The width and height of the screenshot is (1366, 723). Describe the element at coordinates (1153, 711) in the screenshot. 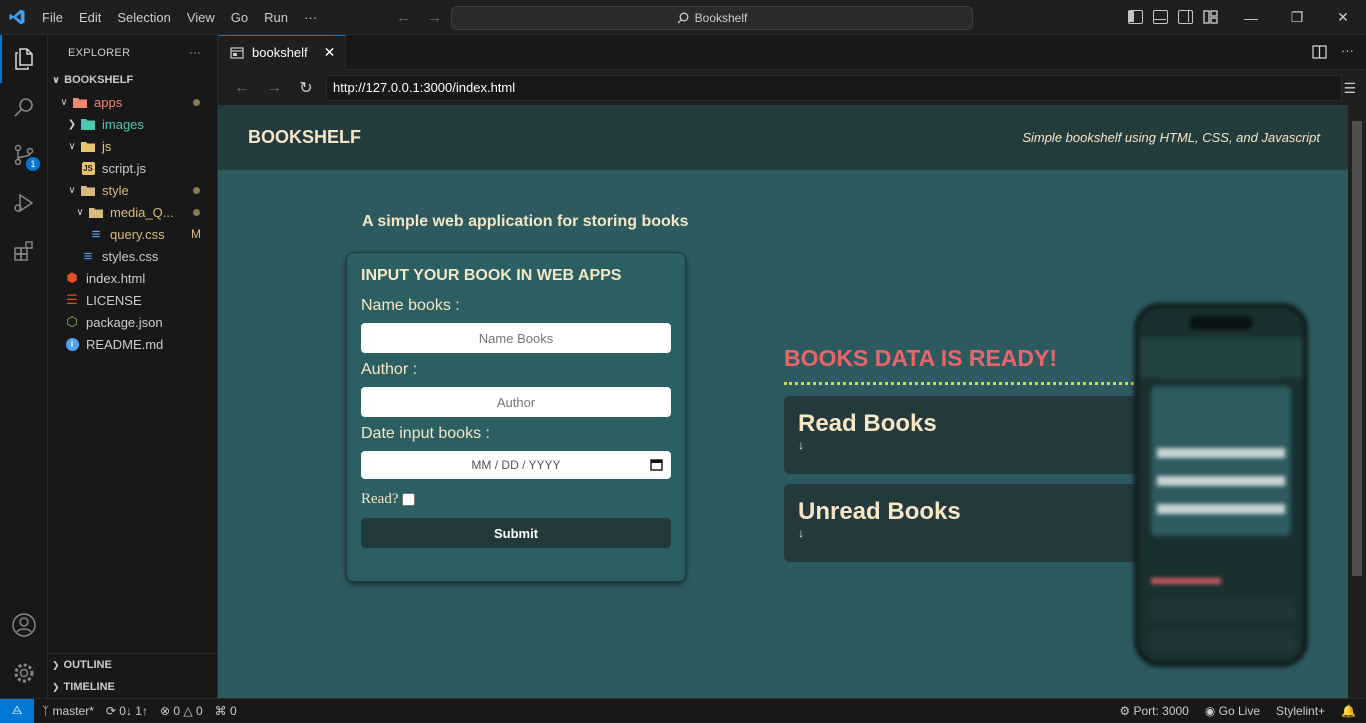

I see `port-status: ⚙ Port: 3000` at that location.